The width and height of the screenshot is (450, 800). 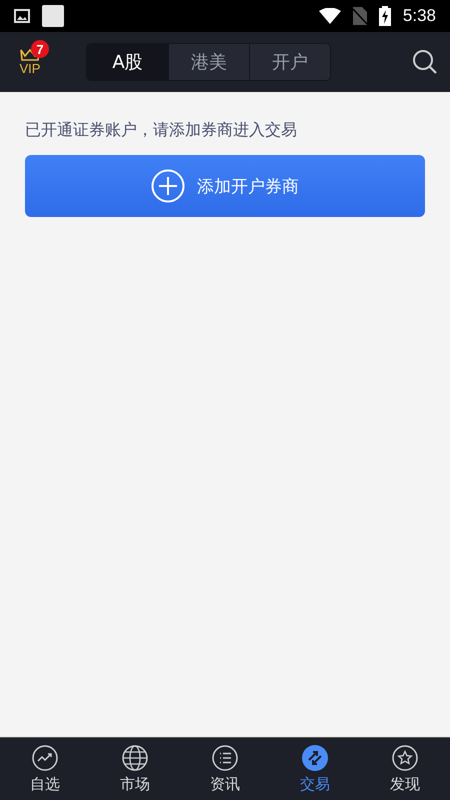 What do you see at coordinates (225, 186) in the screenshot?
I see `add-broker-button: 添加开户券商` at bounding box center [225, 186].